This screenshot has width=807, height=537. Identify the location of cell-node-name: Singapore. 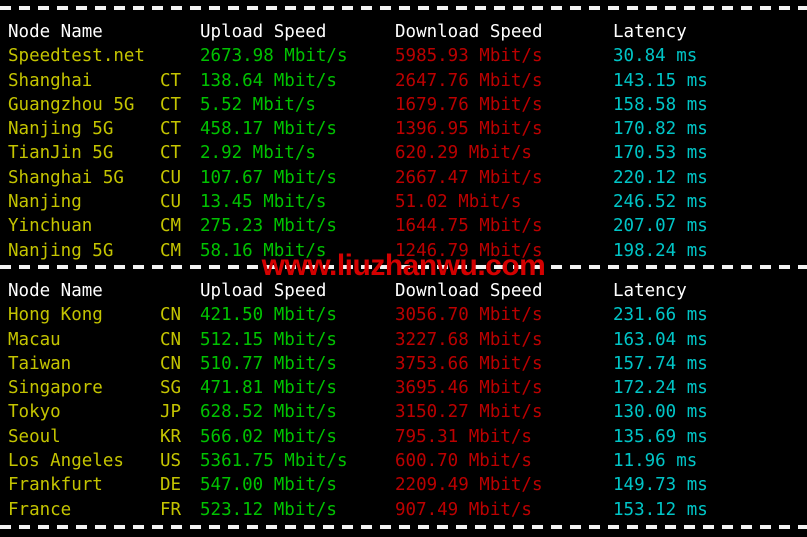
(55, 388).